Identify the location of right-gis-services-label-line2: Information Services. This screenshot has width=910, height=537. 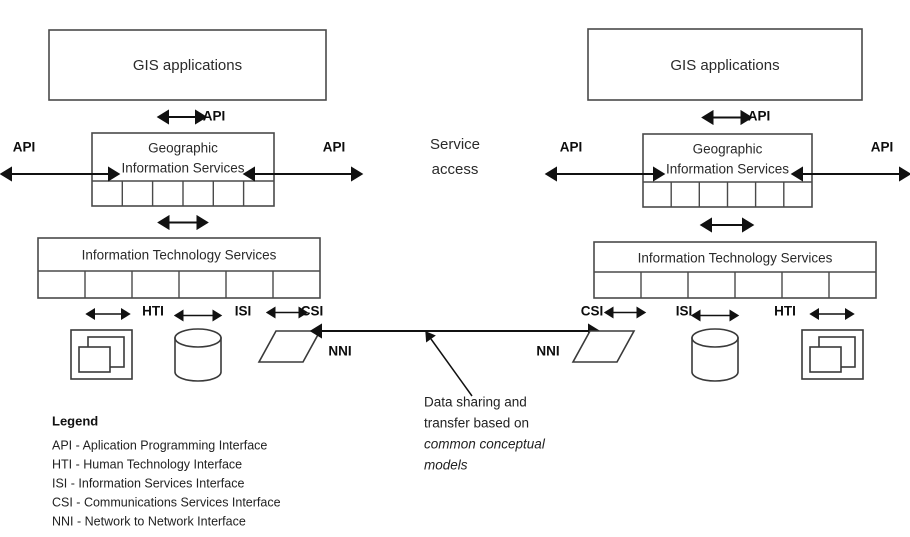
(727, 169).